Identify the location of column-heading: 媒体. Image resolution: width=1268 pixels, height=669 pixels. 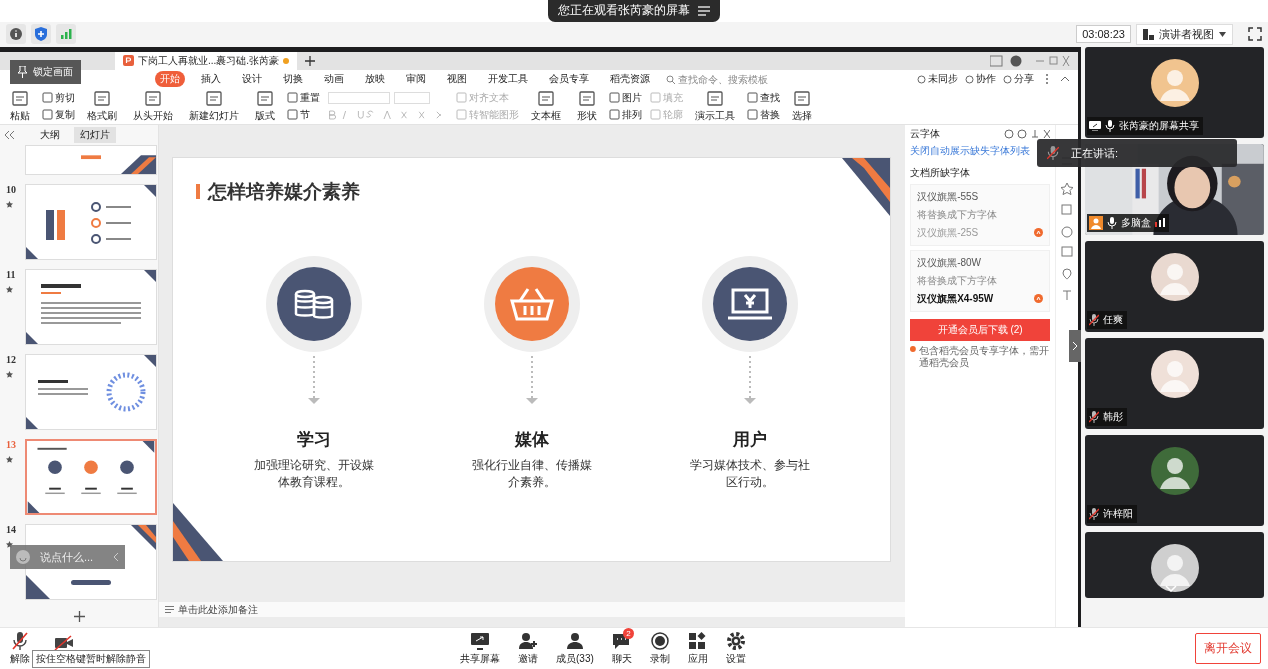
(531, 439).